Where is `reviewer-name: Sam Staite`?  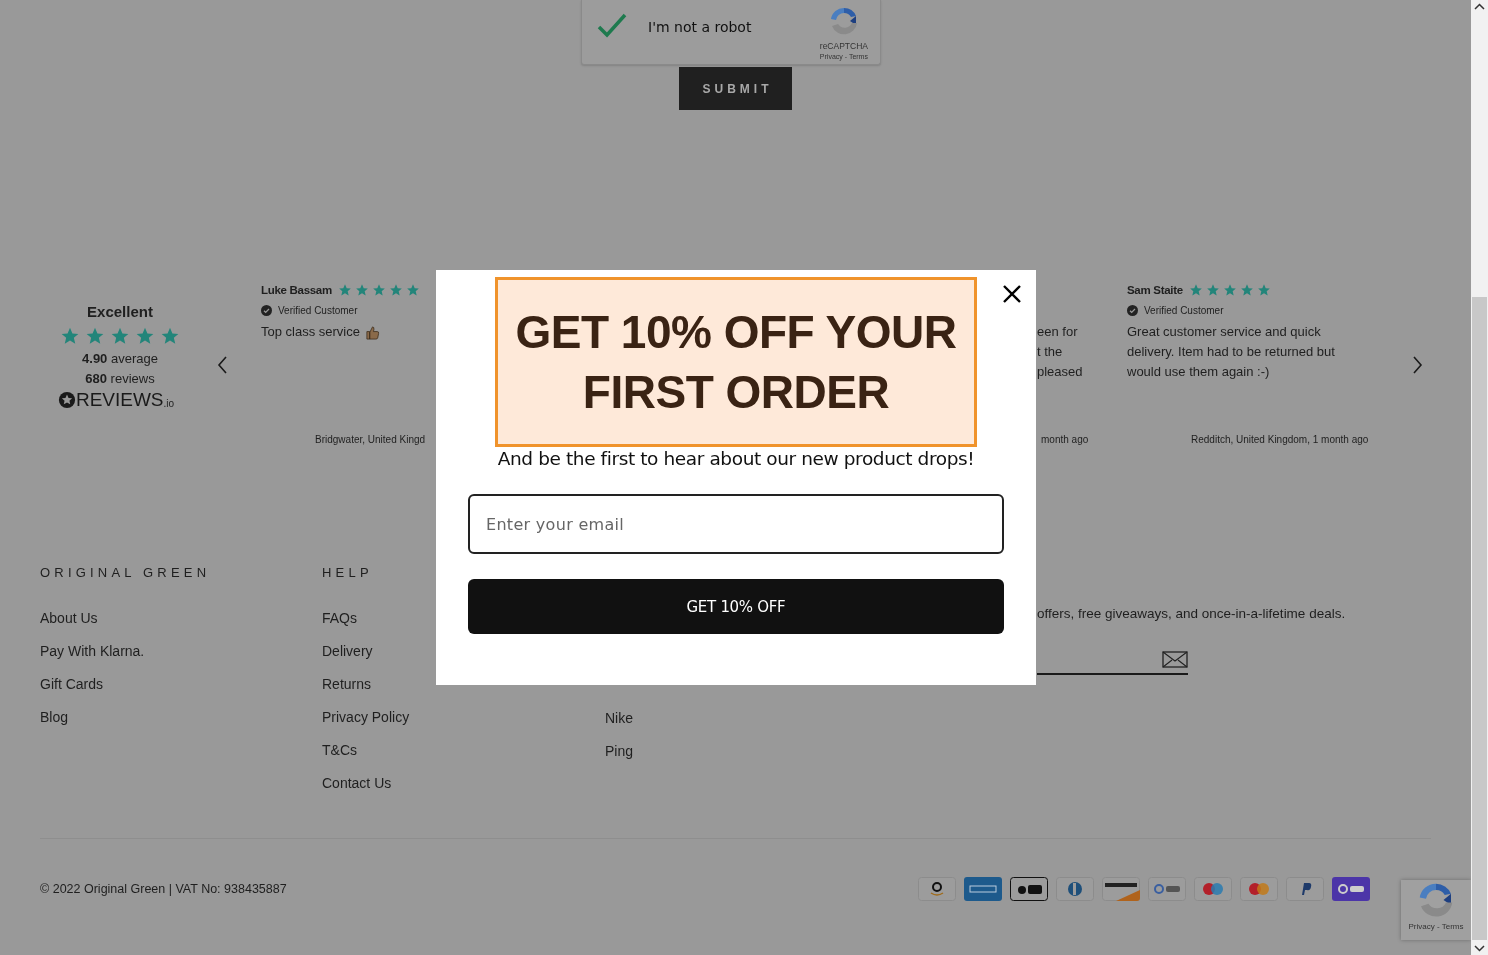 reviewer-name: Sam Staite is located at coordinates (1155, 290).